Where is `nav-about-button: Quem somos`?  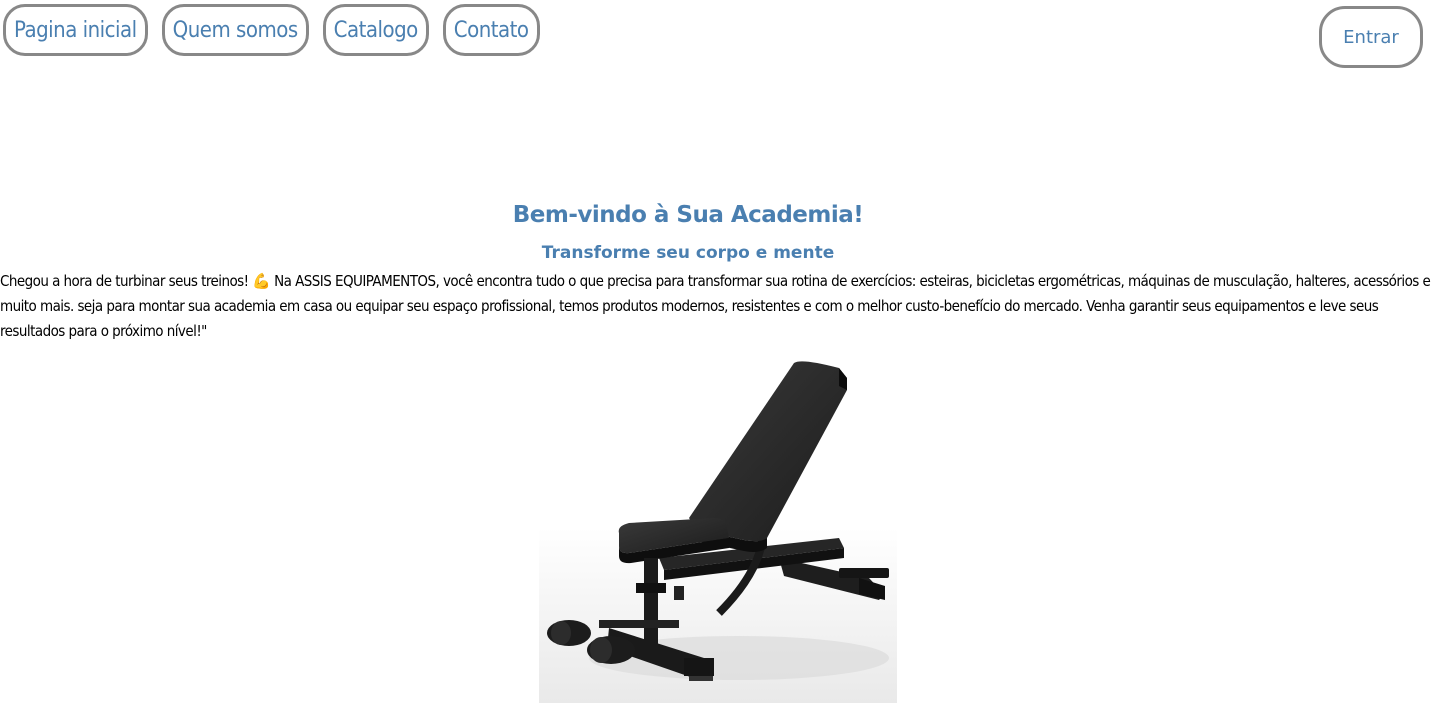 nav-about-button: Quem somos is located at coordinates (235, 30).